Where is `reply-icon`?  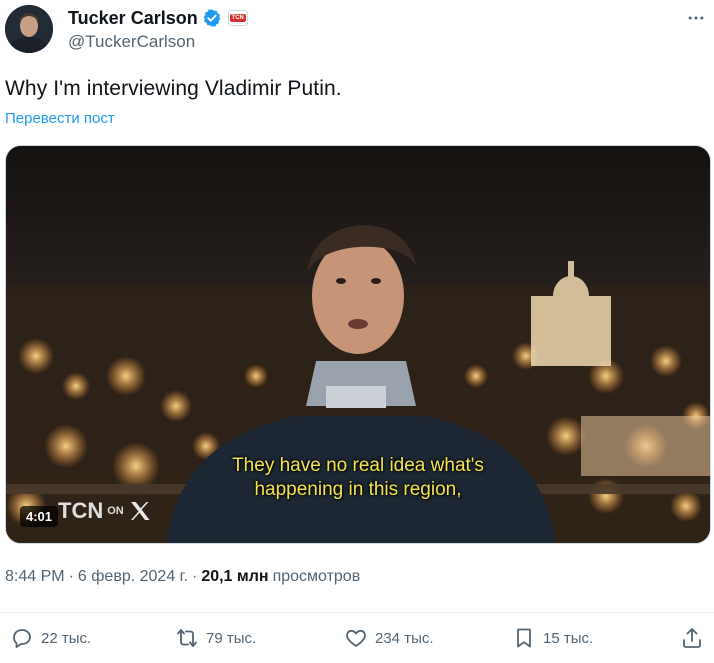
reply-icon is located at coordinates (22, 638).